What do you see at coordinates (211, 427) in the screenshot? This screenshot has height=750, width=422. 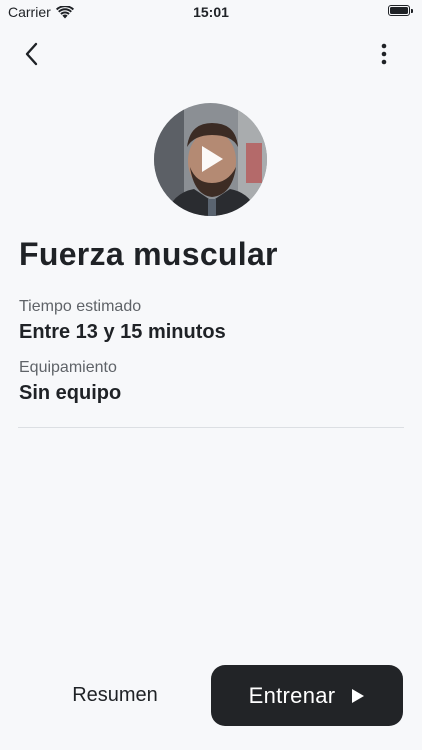 I see `divider` at bounding box center [211, 427].